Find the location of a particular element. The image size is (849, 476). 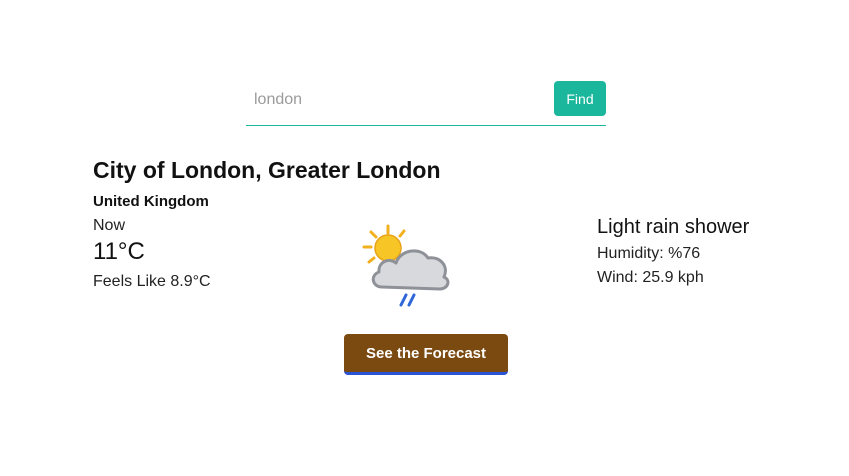

city-title: City of London, Greater London is located at coordinates (267, 170).